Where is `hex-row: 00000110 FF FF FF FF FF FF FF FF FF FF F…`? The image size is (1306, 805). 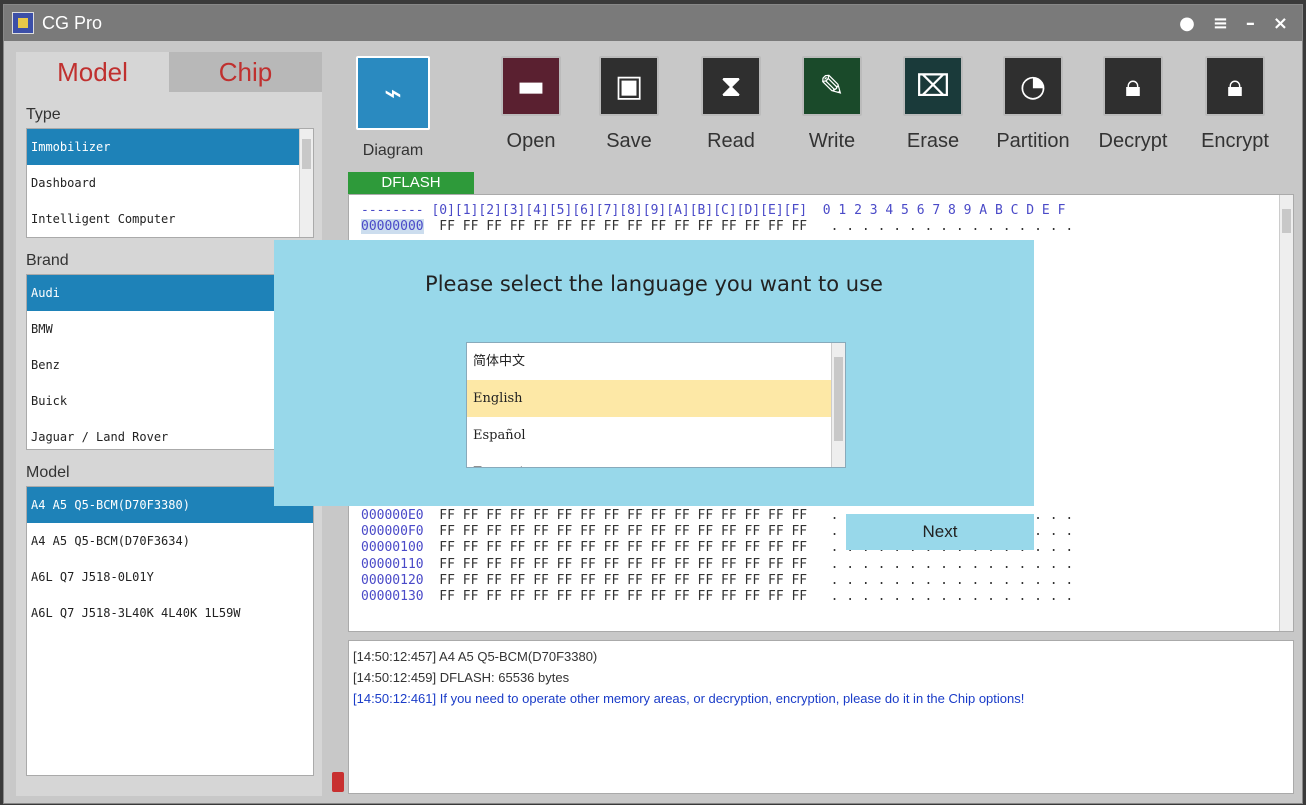
hex-row: 00000110 FF FF FF FF FF FF FF FF FF FF F… is located at coordinates (717, 565).